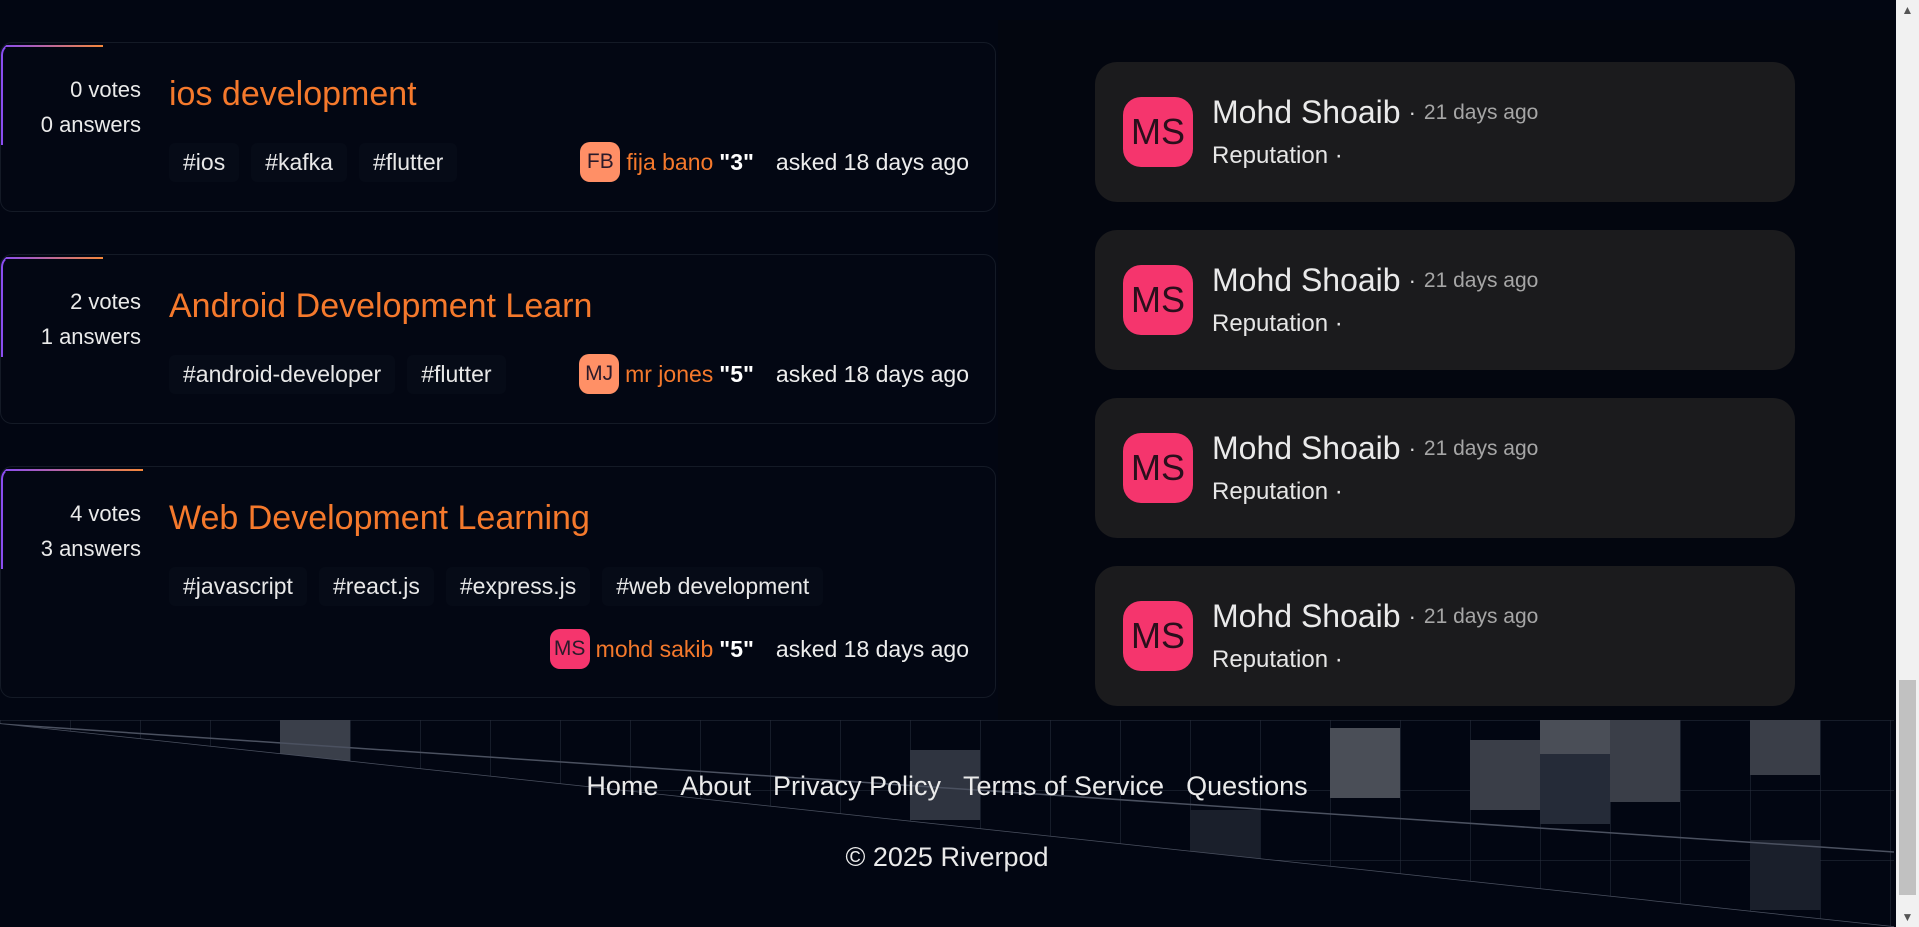 The width and height of the screenshot is (1919, 927). Describe the element at coordinates (293, 94) in the screenshot. I see `question-title: ios development` at that location.